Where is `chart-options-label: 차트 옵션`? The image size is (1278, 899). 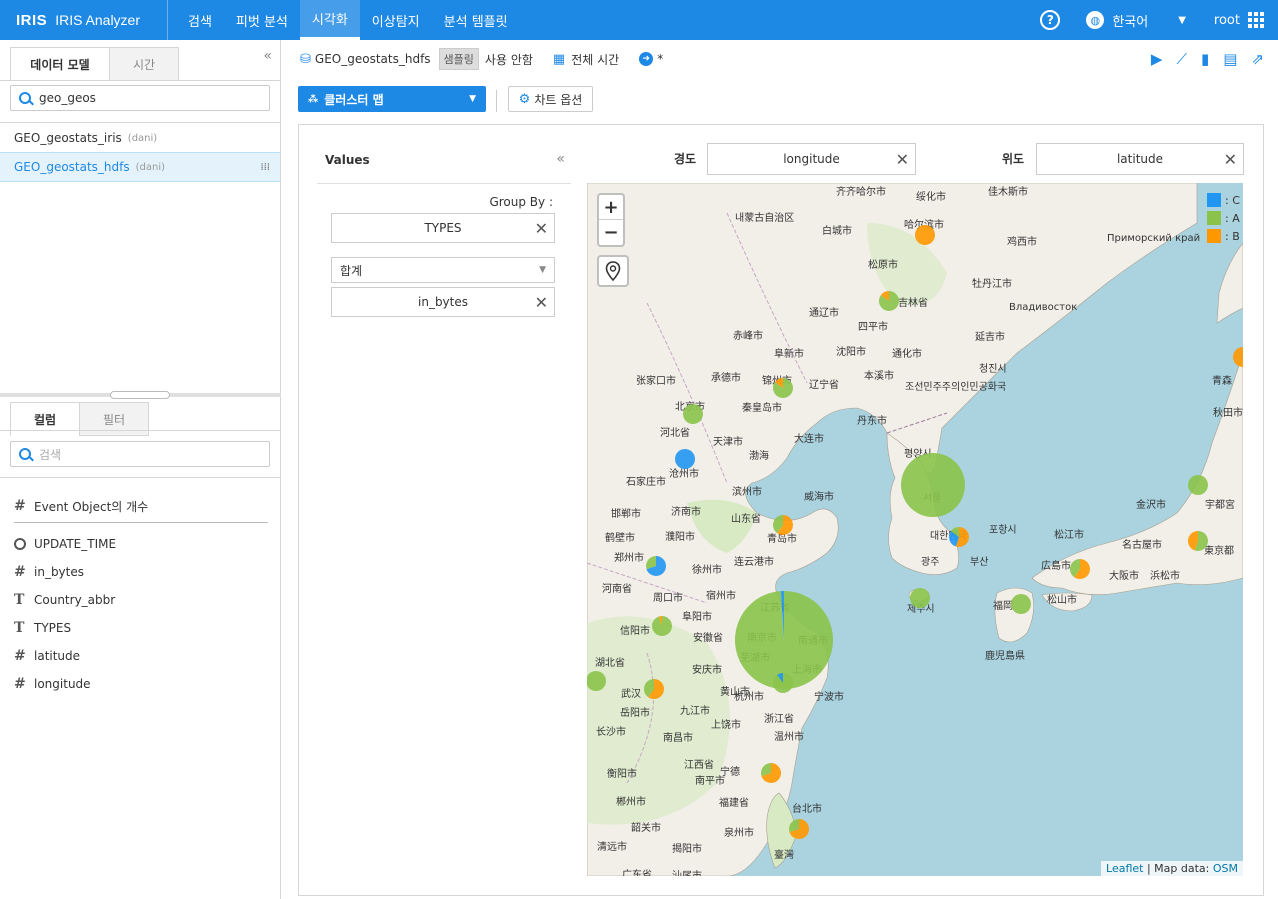 chart-options-label: 차트 옵션 is located at coordinates (558, 99).